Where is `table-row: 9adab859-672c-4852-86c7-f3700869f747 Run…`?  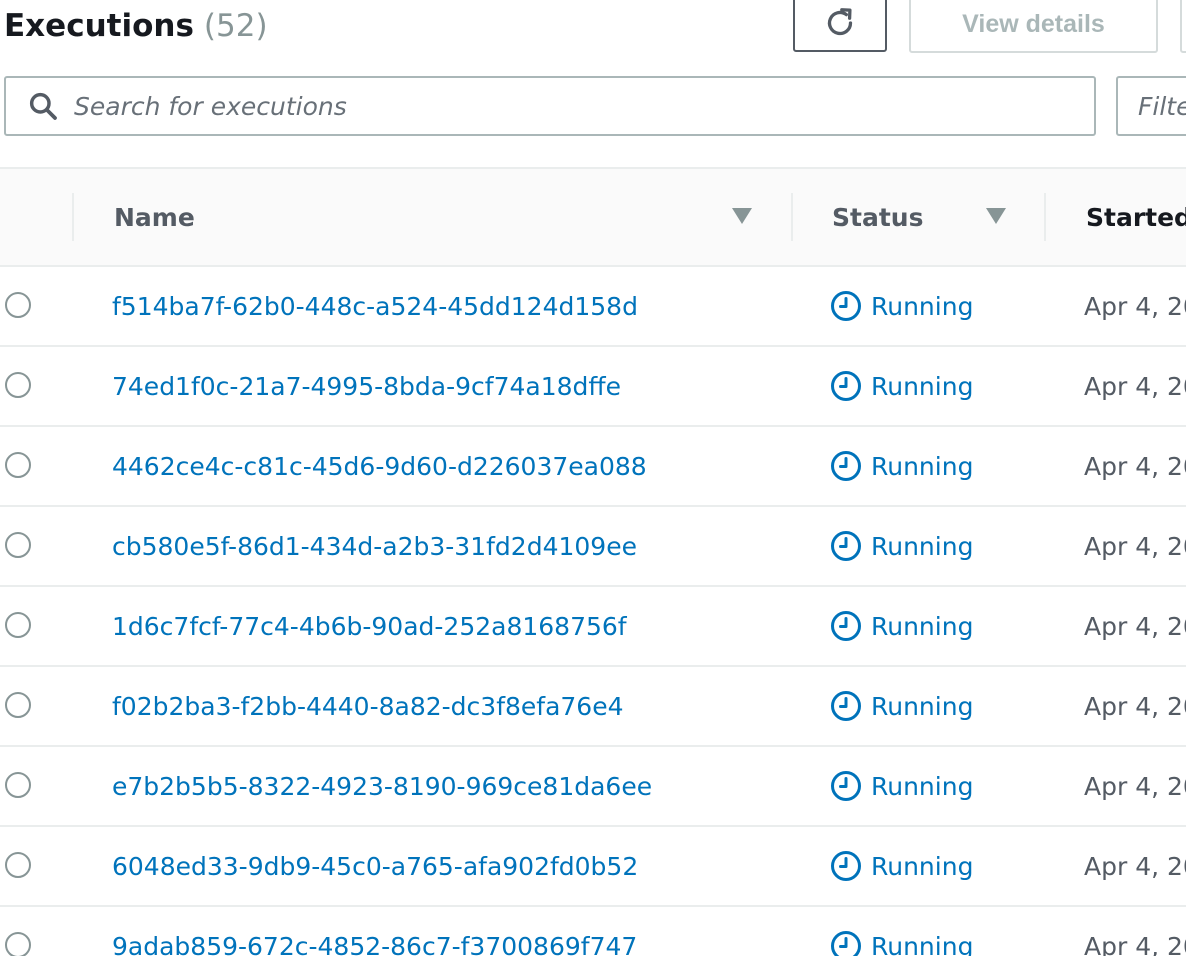
table-row: 9adab859-672c-4852-86c7-f3700869f747 Run… is located at coordinates (593, 931).